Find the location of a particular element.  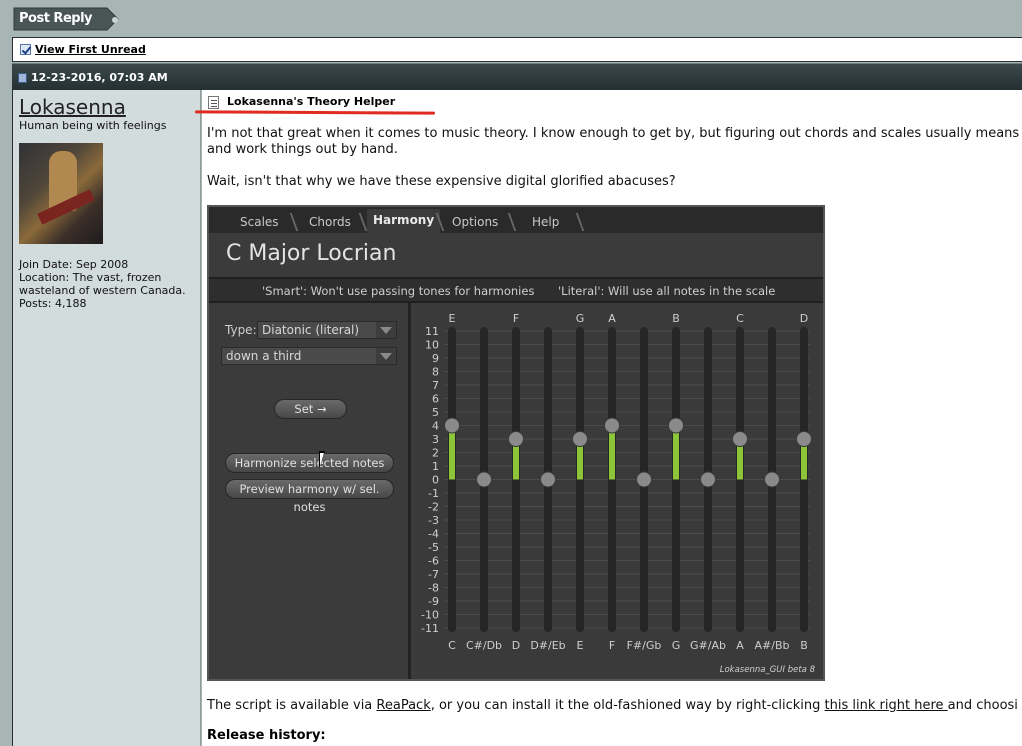

y-tick-label: 0 is located at coordinates (435, 480).